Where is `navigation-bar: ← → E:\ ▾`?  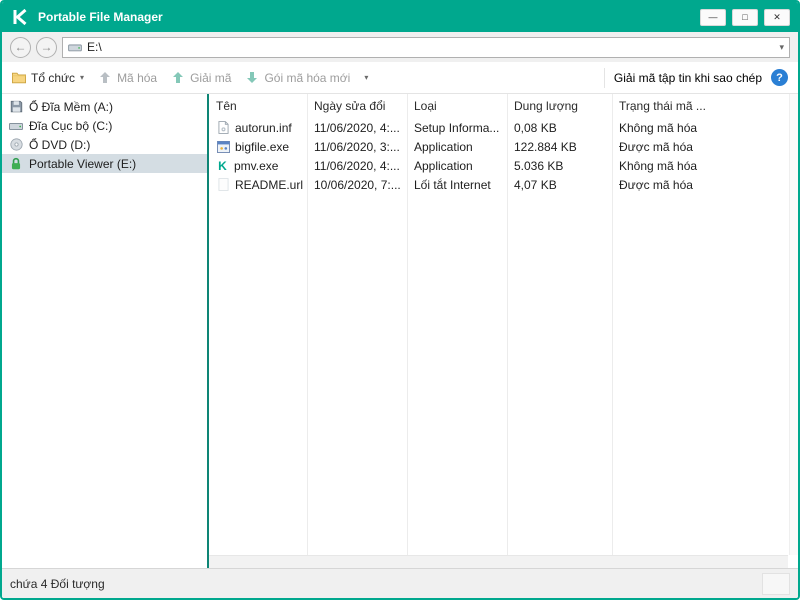 navigation-bar: ← → E:\ ▾ is located at coordinates (400, 47).